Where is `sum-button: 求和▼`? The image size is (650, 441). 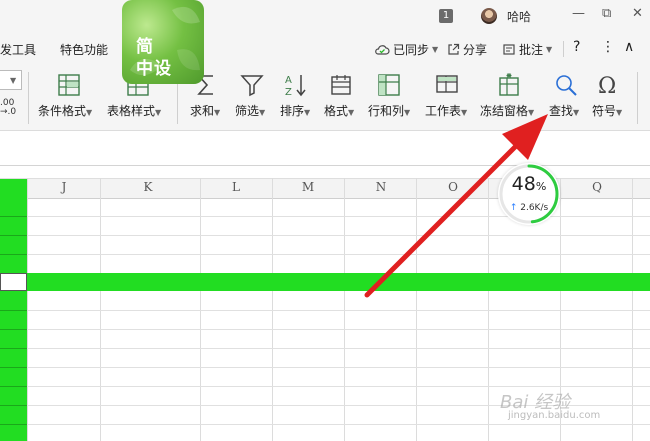 sum-button: 求和▼ is located at coordinates (205, 110).